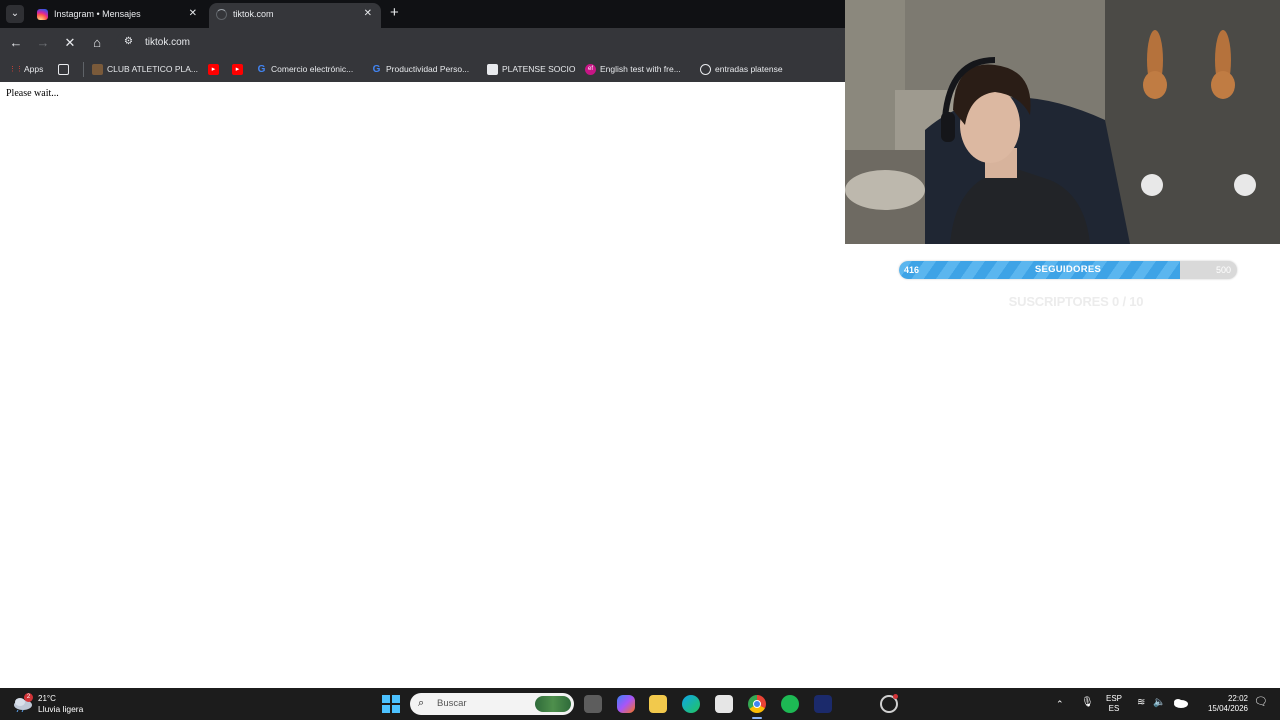 The height and width of the screenshot is (720, 1280). What do you see at coordinates (741, 69) in the screenshot?
I see `bookmark-entradas: entradas platense` at bounding box center [741, 69].